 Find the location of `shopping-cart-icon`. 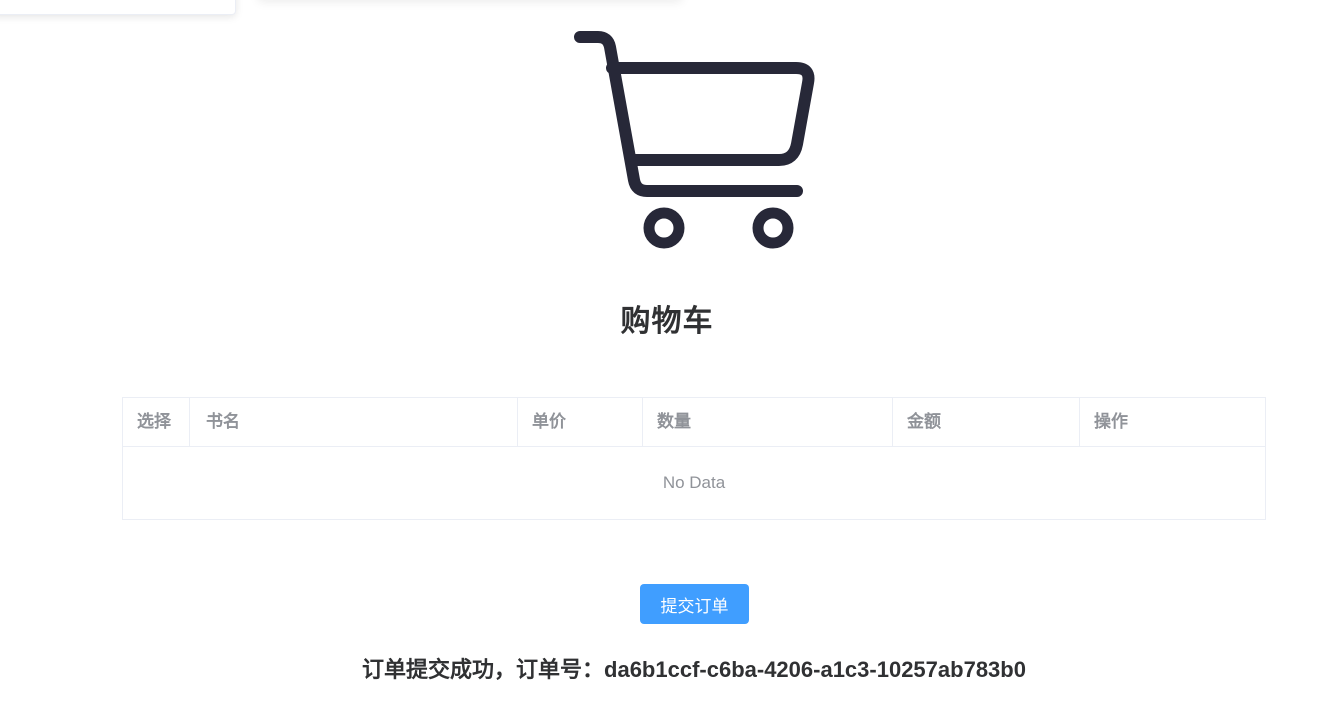

shopping-cart-icon is located at coordinates (694, 140).